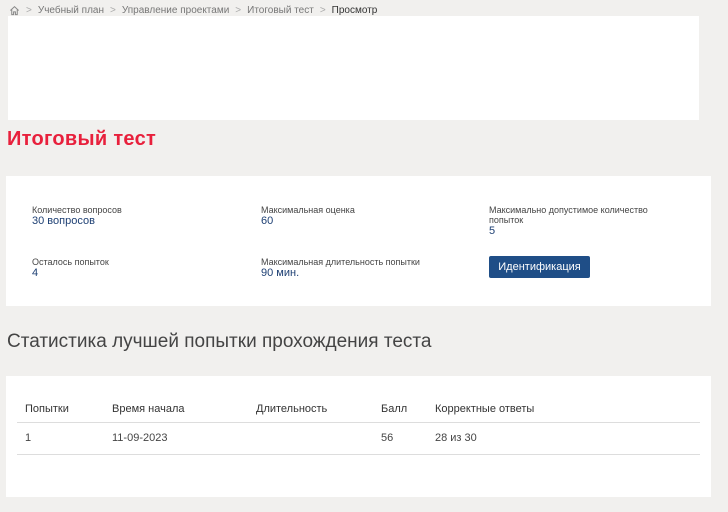 This screenshot has width=728, height=512. I want to click on cell-start-time: 11-09-2023, so click(176, 438).